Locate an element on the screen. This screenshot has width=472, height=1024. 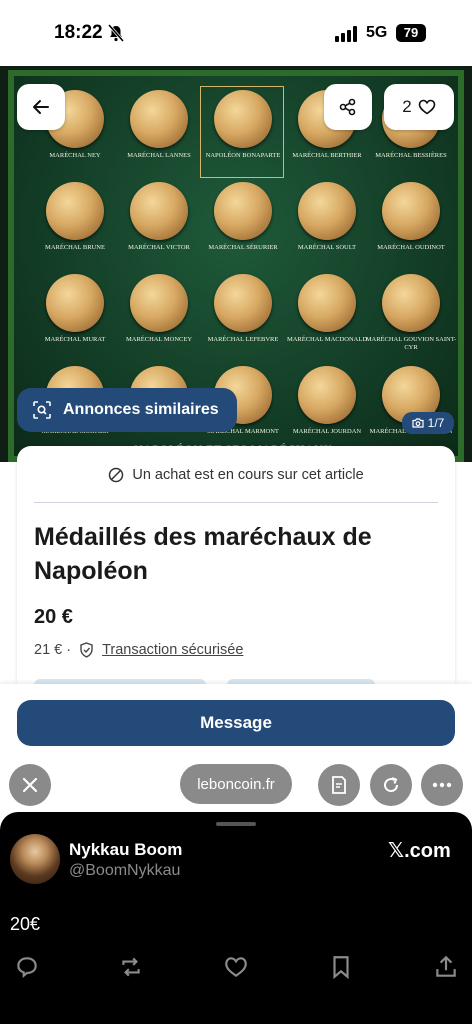
share-button is located at coordinates (348, 107).